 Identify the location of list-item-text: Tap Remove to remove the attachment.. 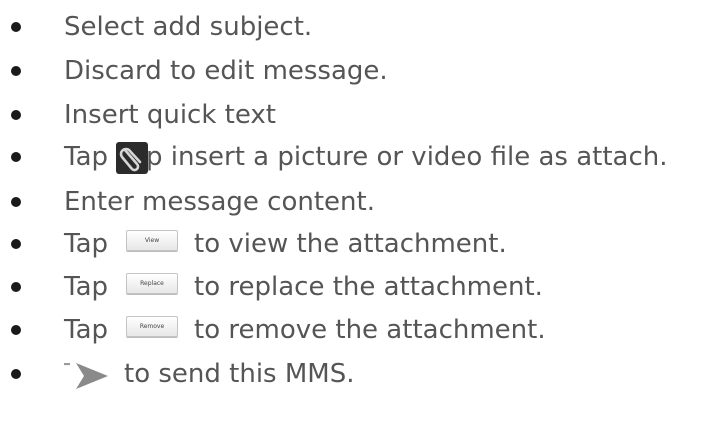
(305, 330).